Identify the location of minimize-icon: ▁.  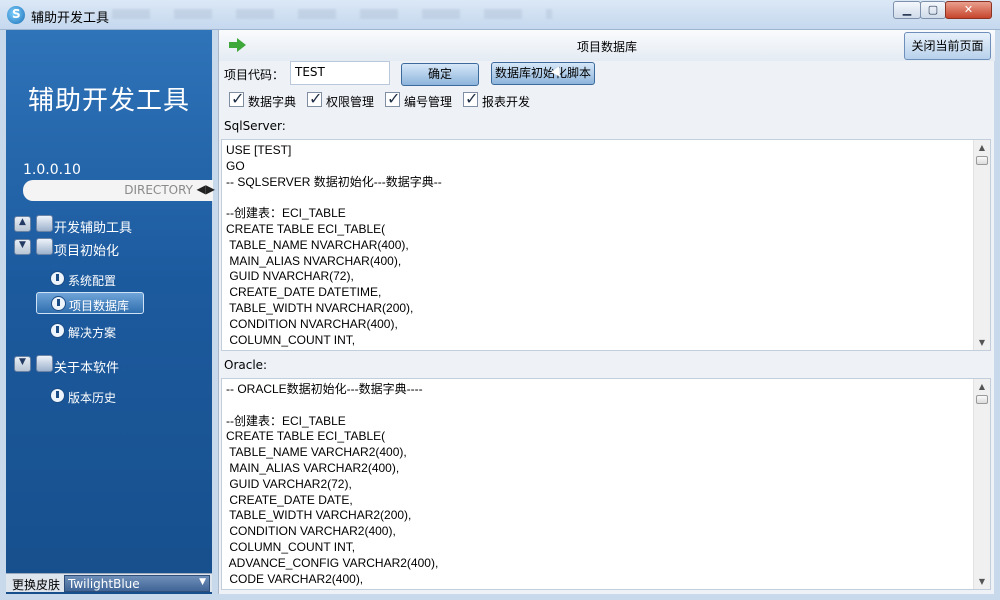
(907, 9).